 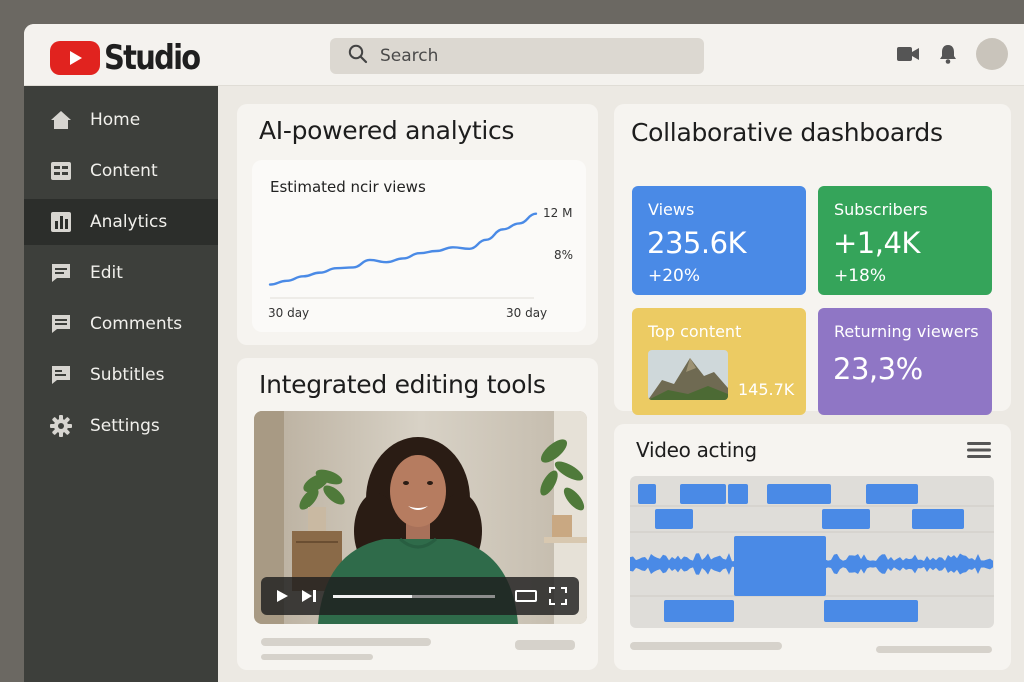 What do you see at coordinates (129, 222) in the screenshot?
I see `sidebar-item-label: Analytics` at bounding box center [129, 222].